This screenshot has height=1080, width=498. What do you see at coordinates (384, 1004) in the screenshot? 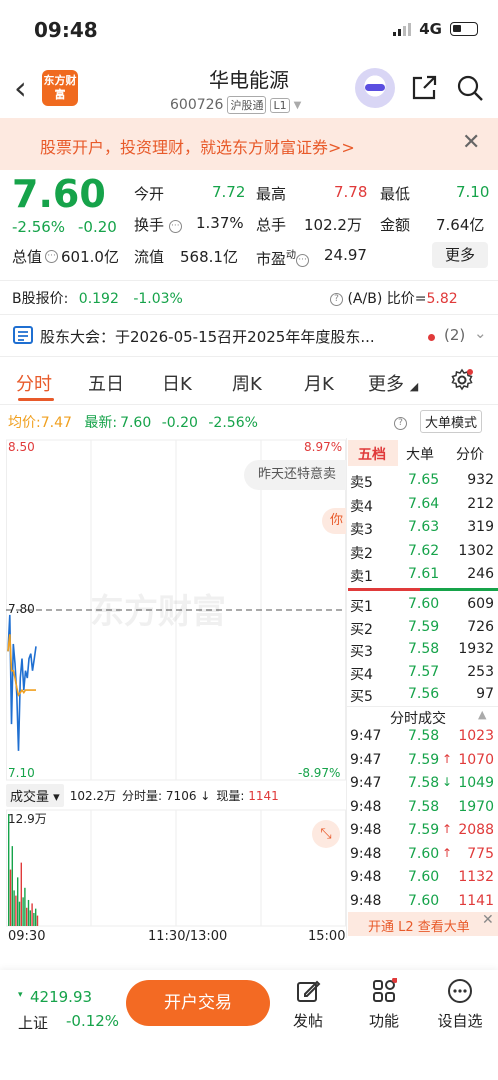
I see `nav-functions: 功能` at bounding box center [384, 1004].